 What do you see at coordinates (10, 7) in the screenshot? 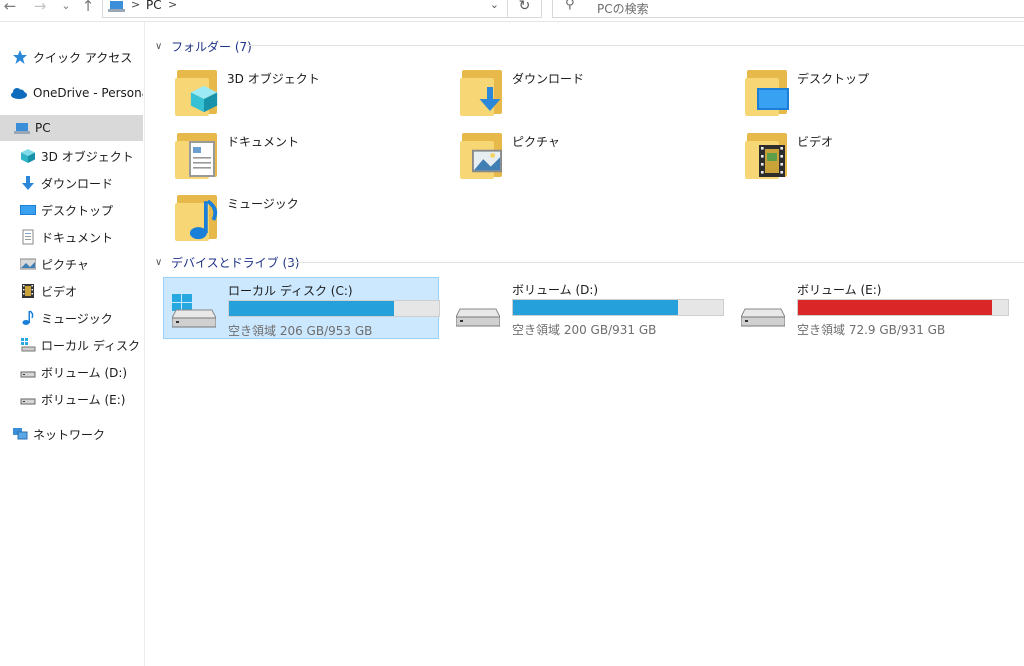
I see `back-button: ←` at bounding box center [10, 7].